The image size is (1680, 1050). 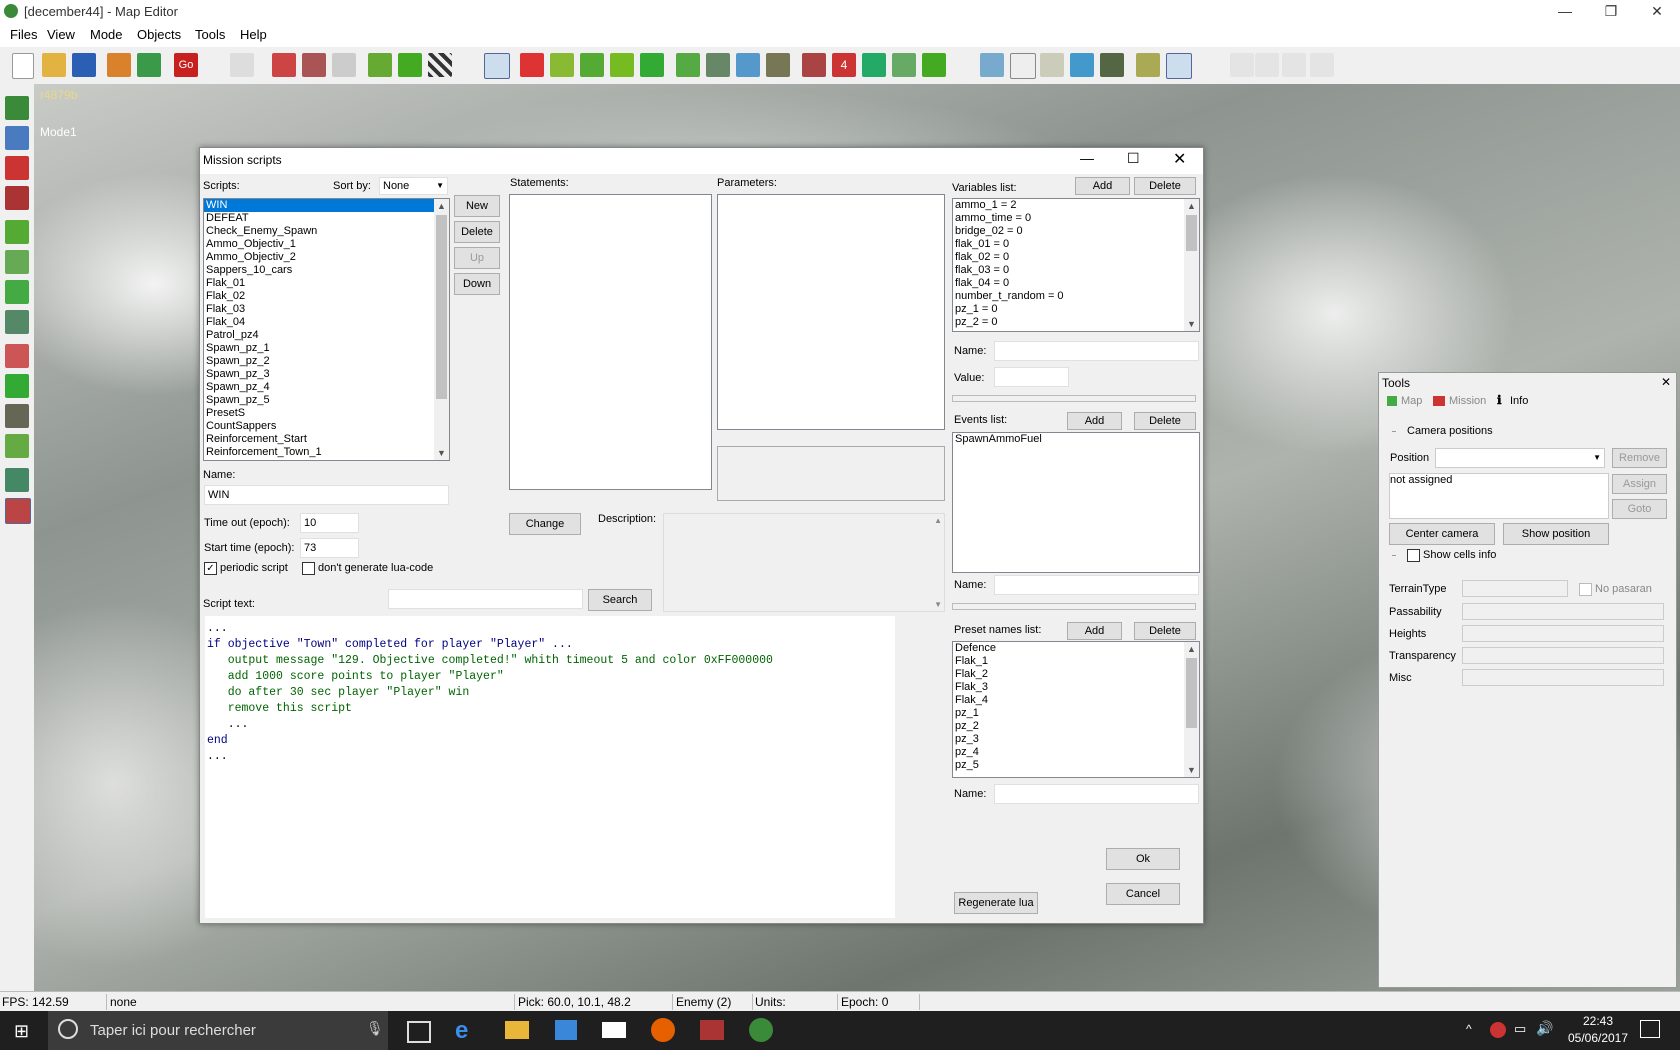 I want to click on disabled-icon, so click(x=1267, y=65).